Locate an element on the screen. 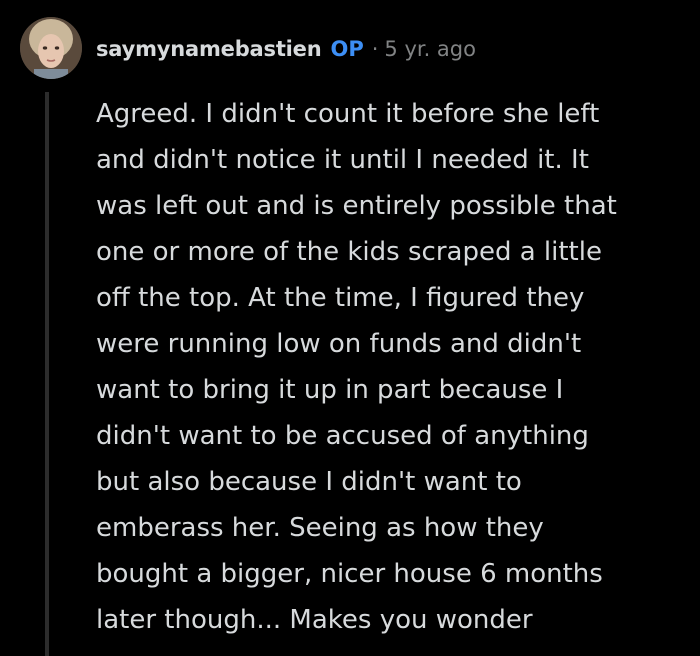 The image size is (700, 656). comment-line: but also because I didn't want to is located at coordinates (309, 482).